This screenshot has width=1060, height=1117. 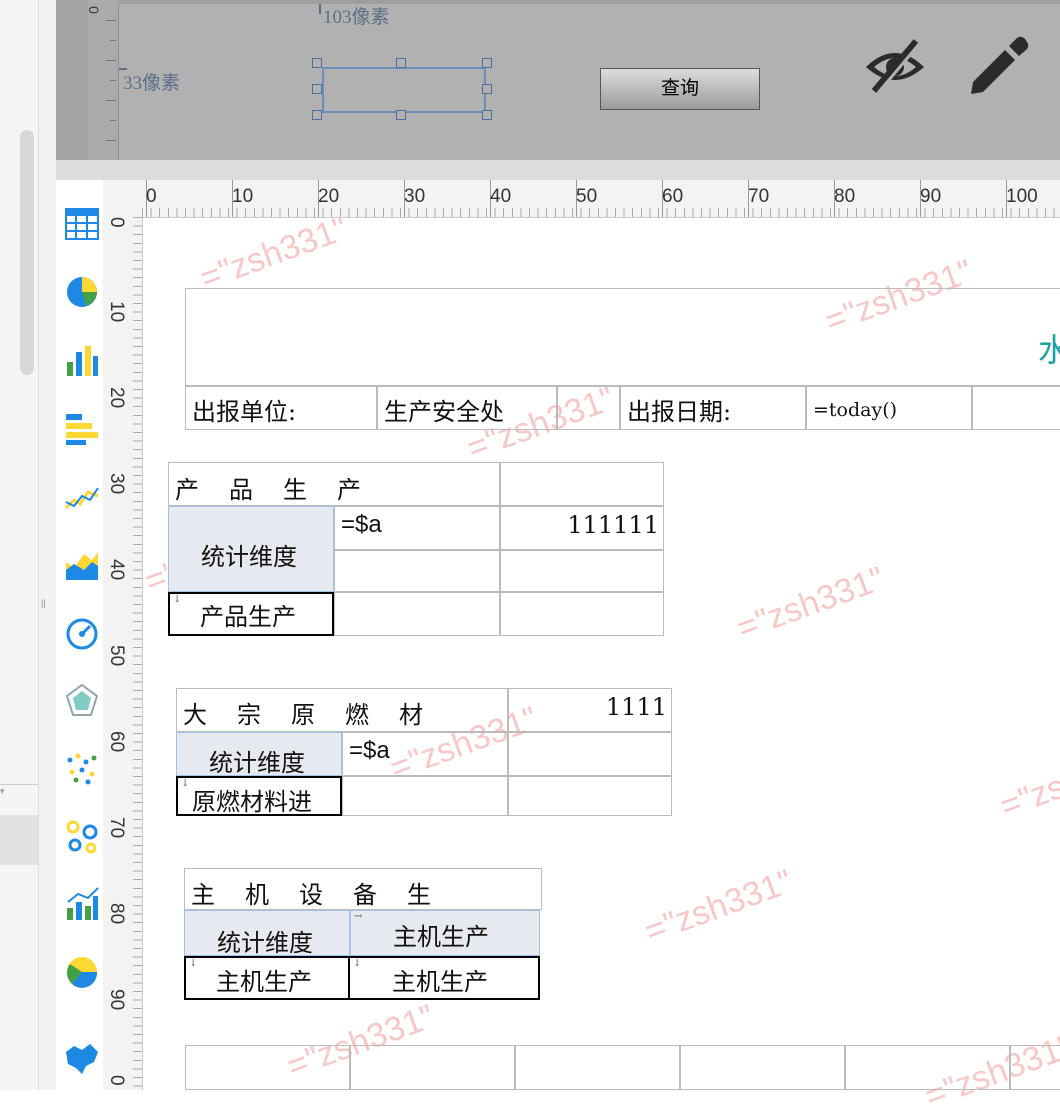 What do you see at coordinates (244, 412) in the screenshot?
I see `unit-label: 出报单位:` at bounding box center [244, 412].